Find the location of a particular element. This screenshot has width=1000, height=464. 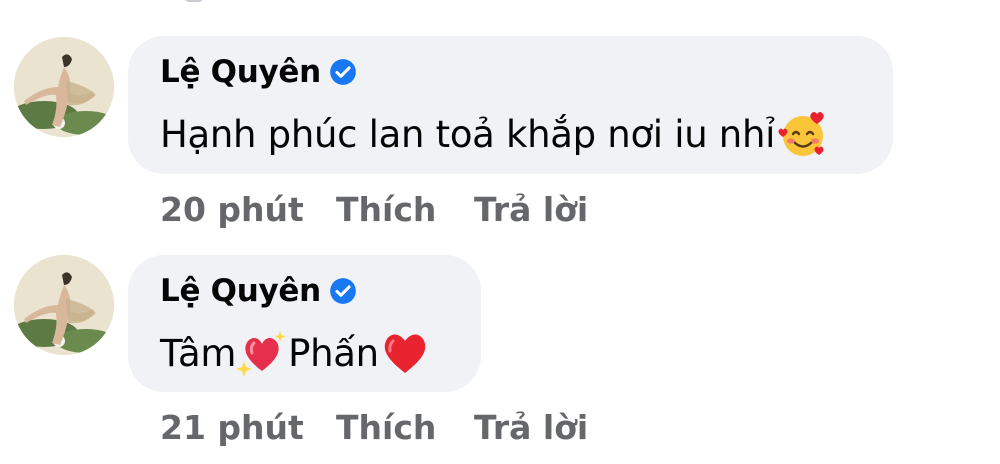

comment-text-content: Hạnh phúc lan toả khắp nơi iu nhỉ is located at coordinates (468, 134).